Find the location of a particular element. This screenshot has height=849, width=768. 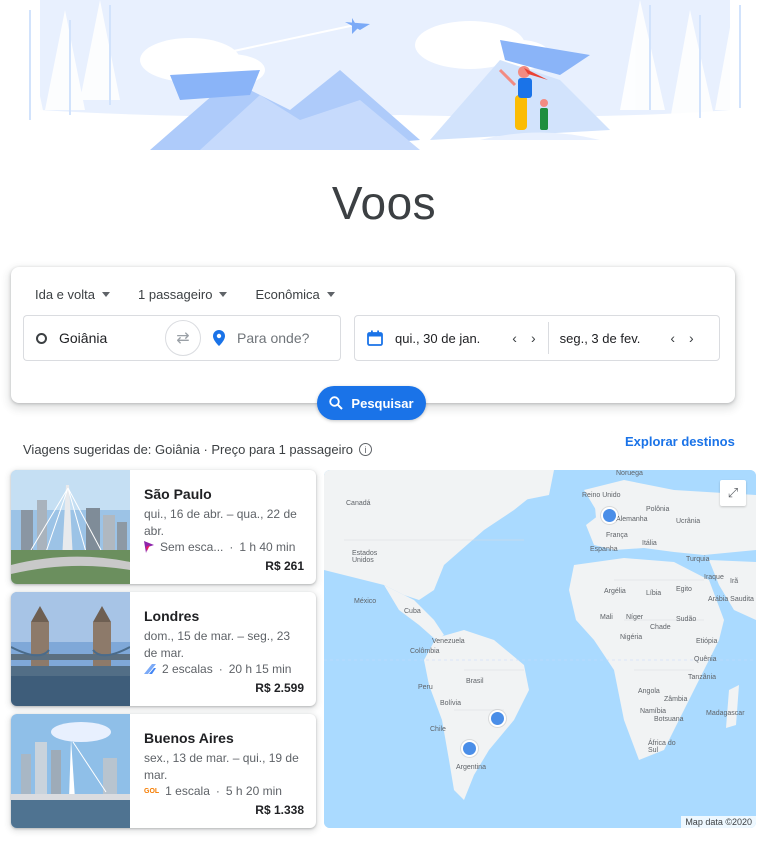

depart-date-steppers: ‹ › is located at coordinates (523, 338).